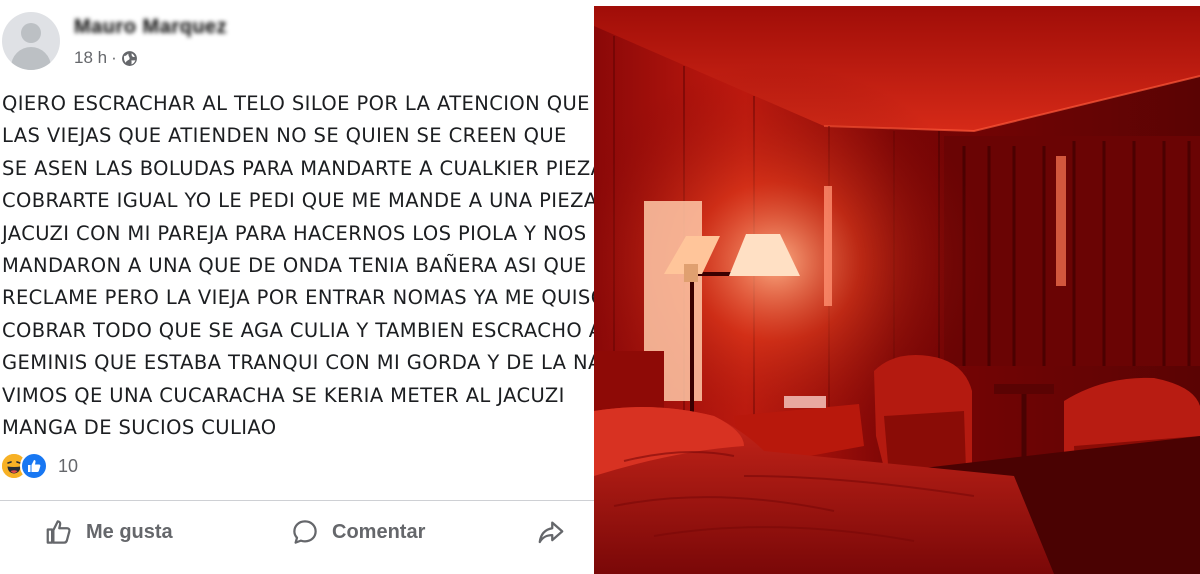 This screenshot has width=1200, height=574. I want to click on share-button, so click(551, 532).